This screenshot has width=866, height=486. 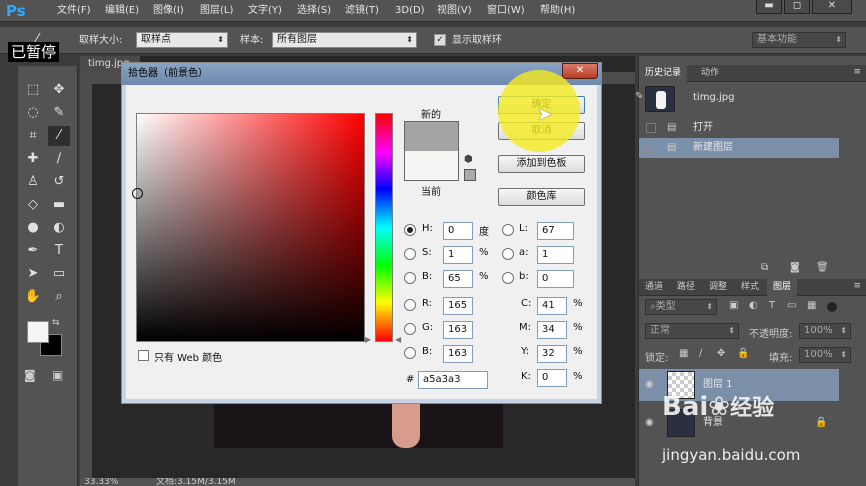 What do you see at coordinates (369, 339) in the screenshot?
I see `hue-slider-left-handle: ▶` at bounding box center [369, 339].